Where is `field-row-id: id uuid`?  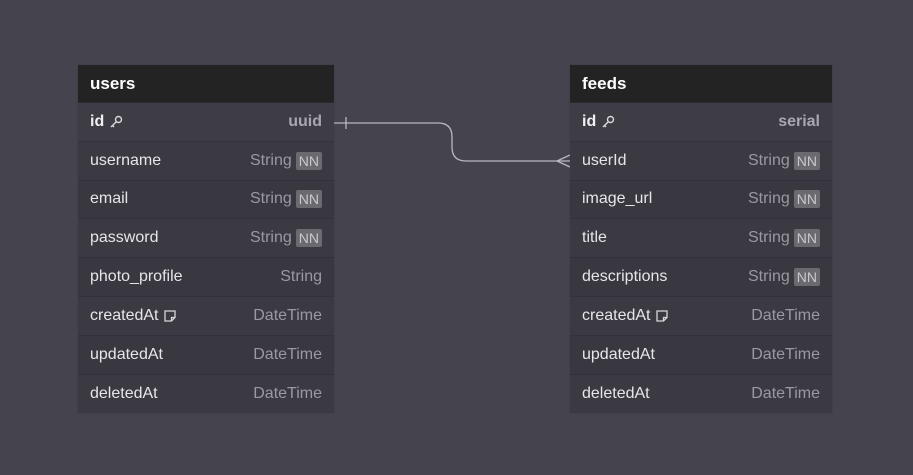
field-row-id: id uuid is located at coordinates (206, 122).